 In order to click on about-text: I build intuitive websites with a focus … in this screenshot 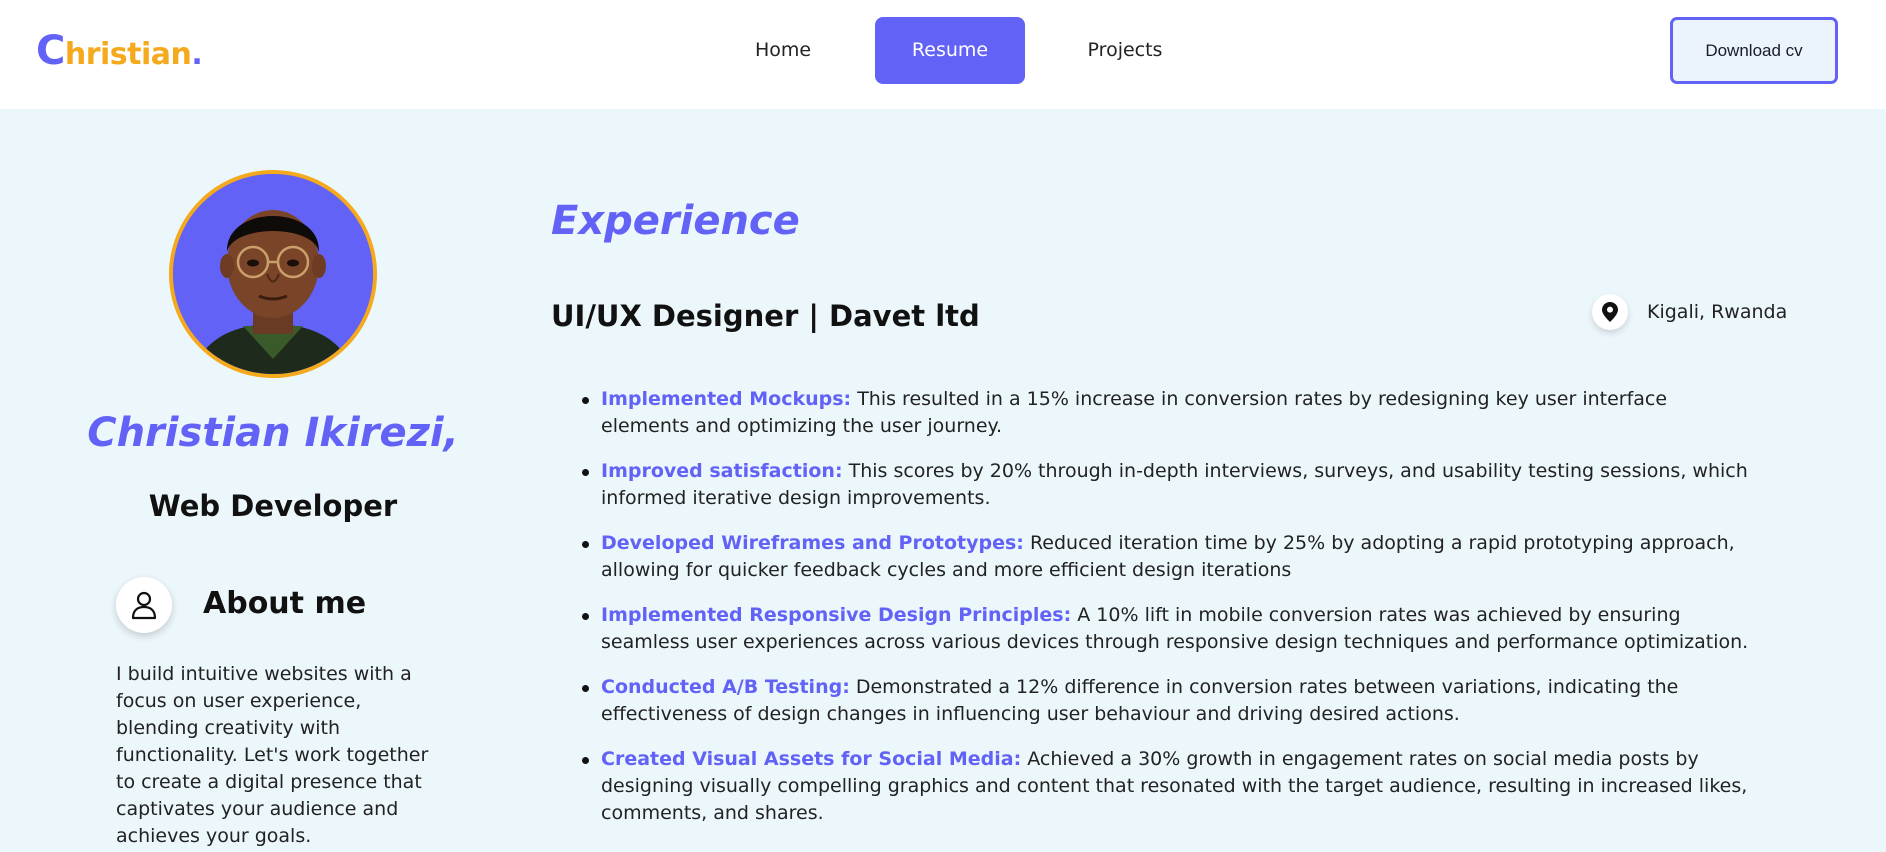, I will do `click(272, 755)`.